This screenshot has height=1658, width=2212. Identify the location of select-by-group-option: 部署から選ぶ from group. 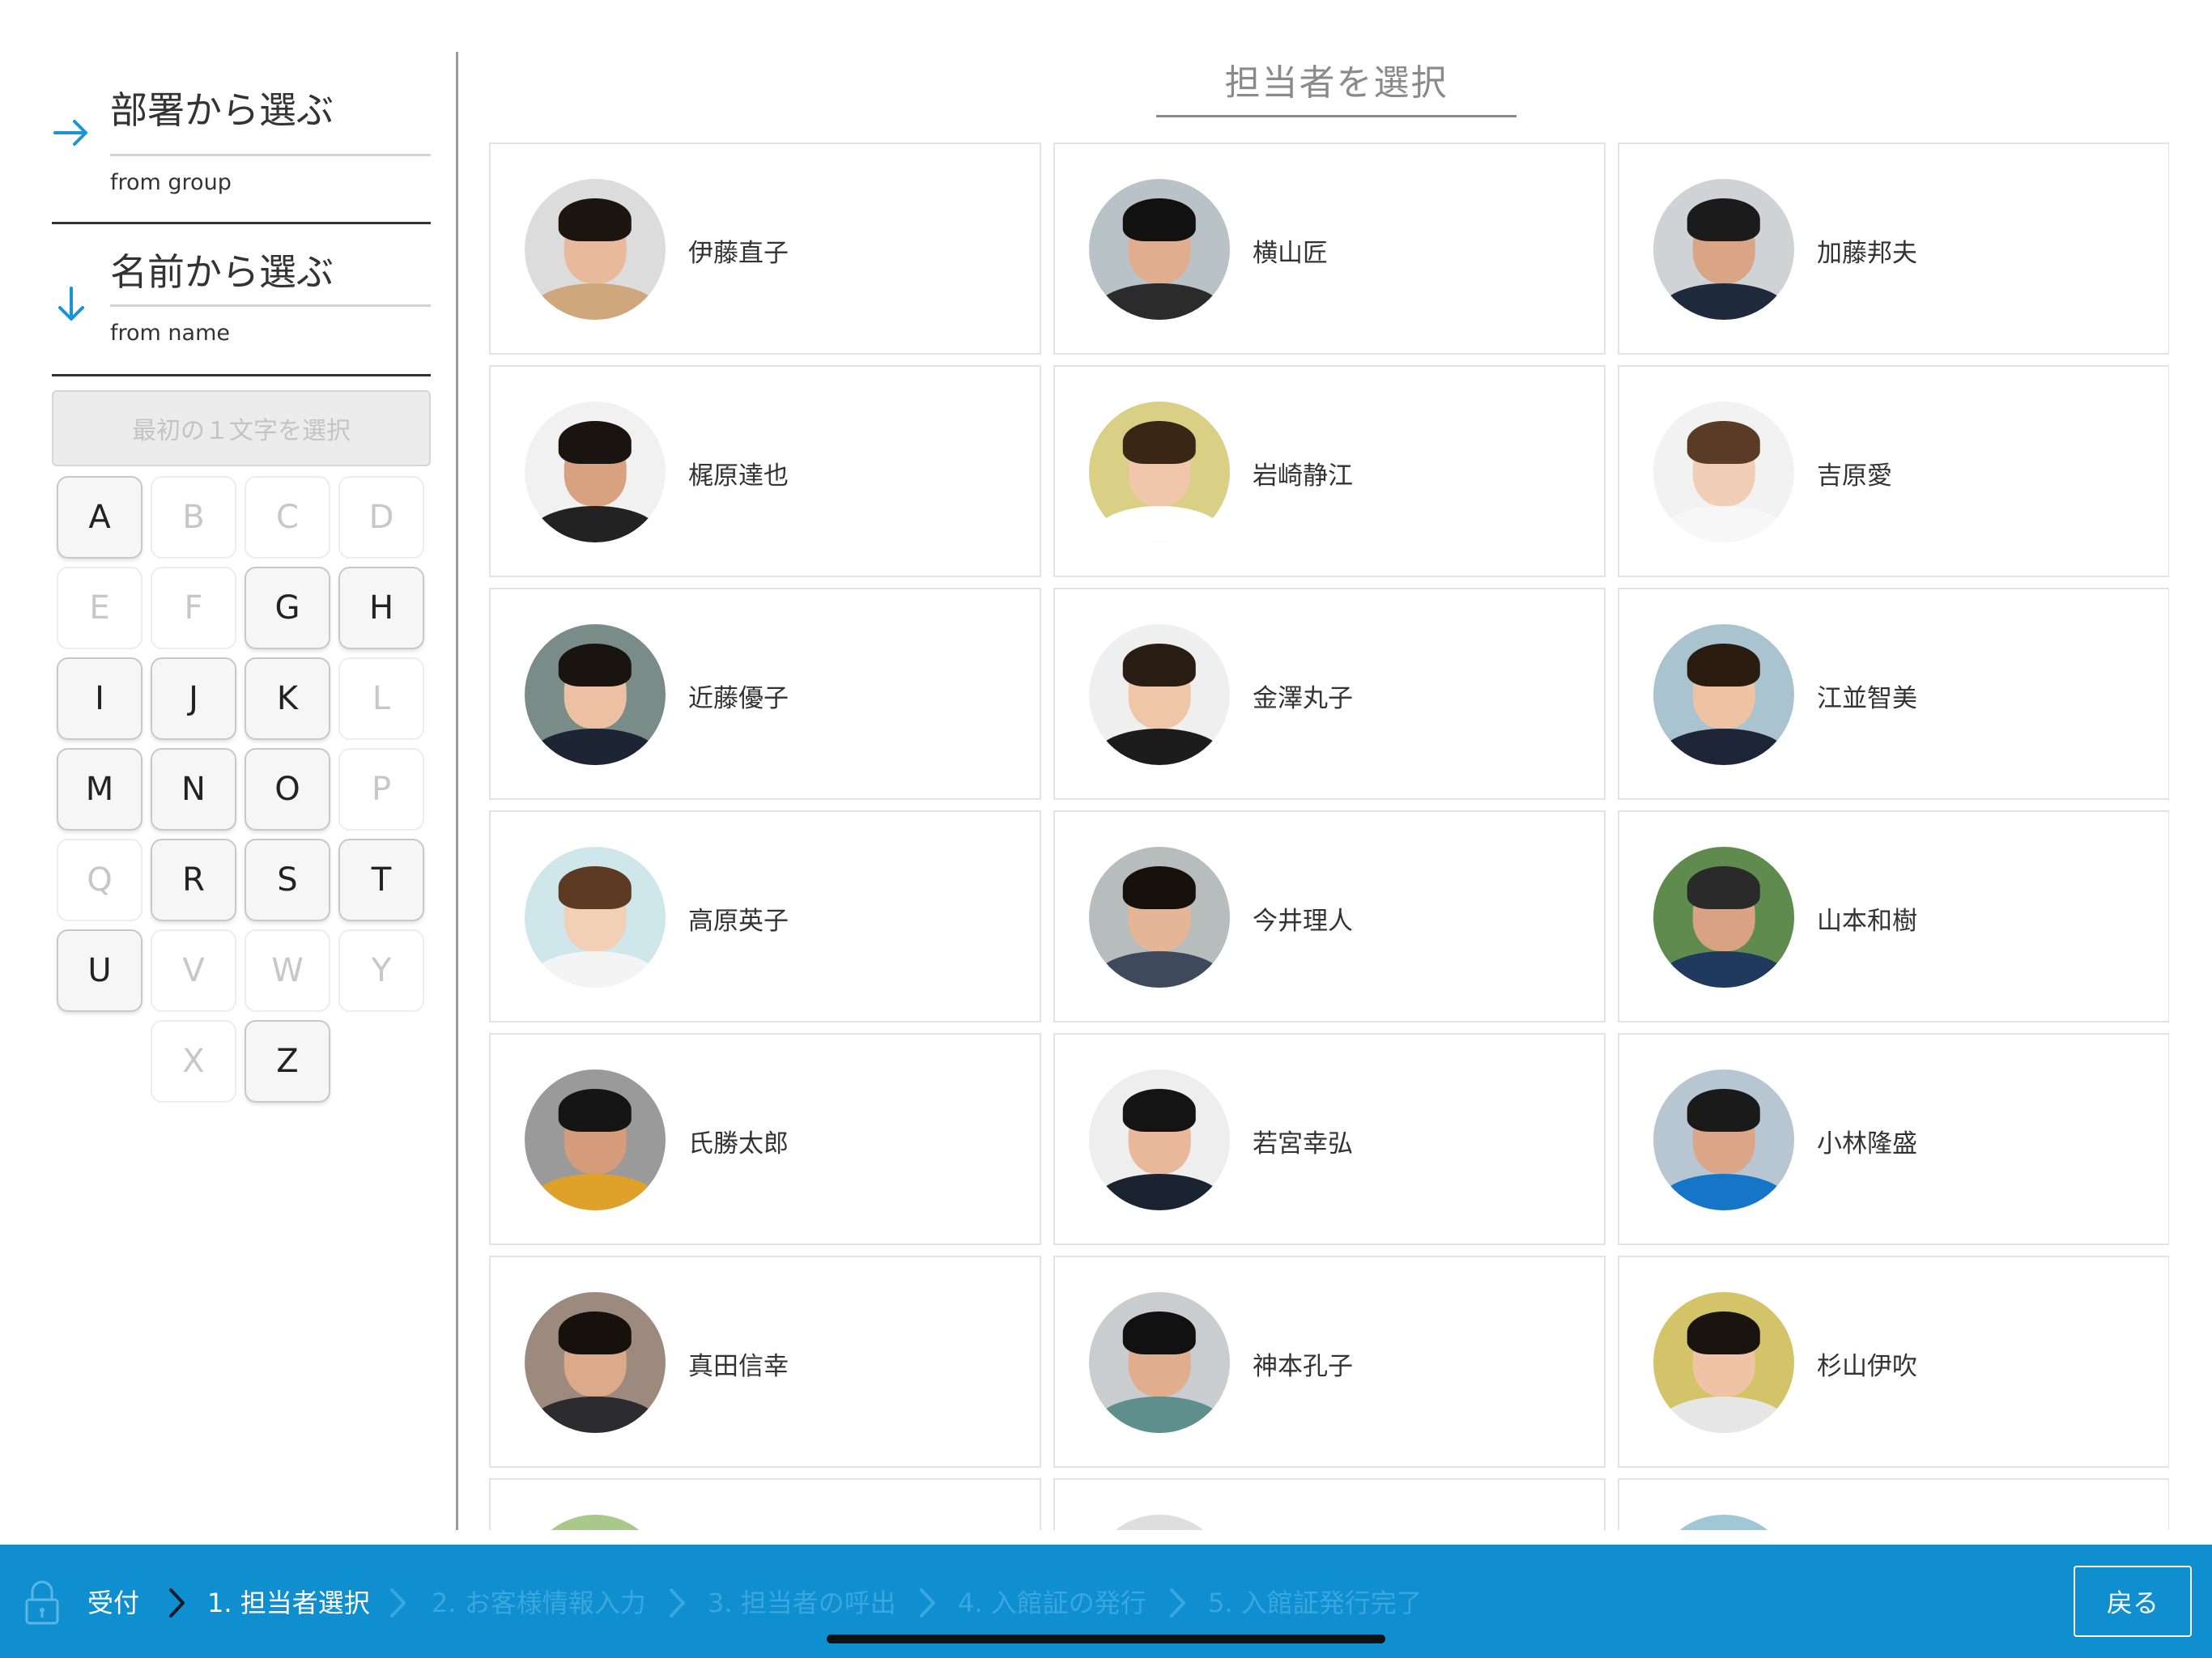
(242, 151).